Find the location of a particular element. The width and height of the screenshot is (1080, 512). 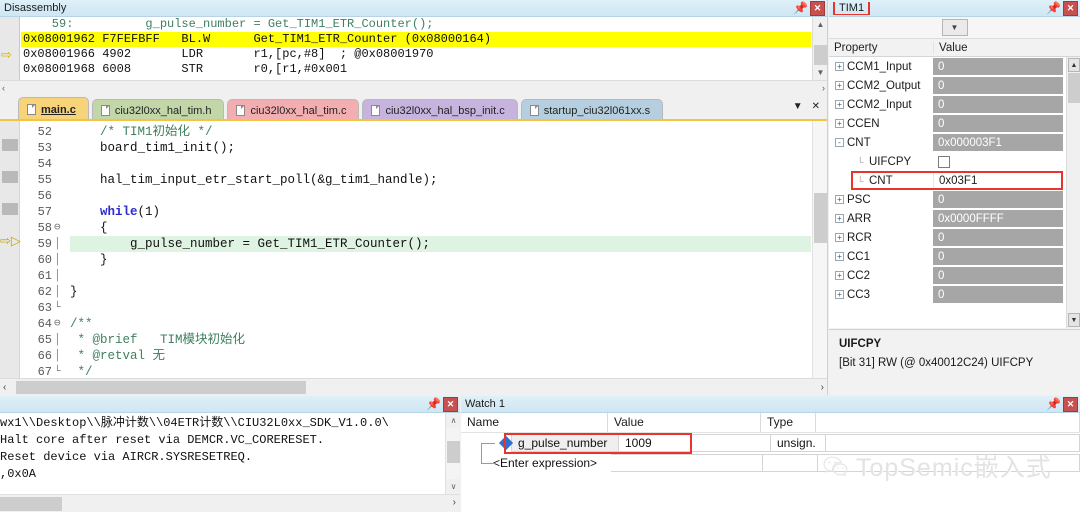

property-row: + CC3 0 is located at coordinates (947, 294).